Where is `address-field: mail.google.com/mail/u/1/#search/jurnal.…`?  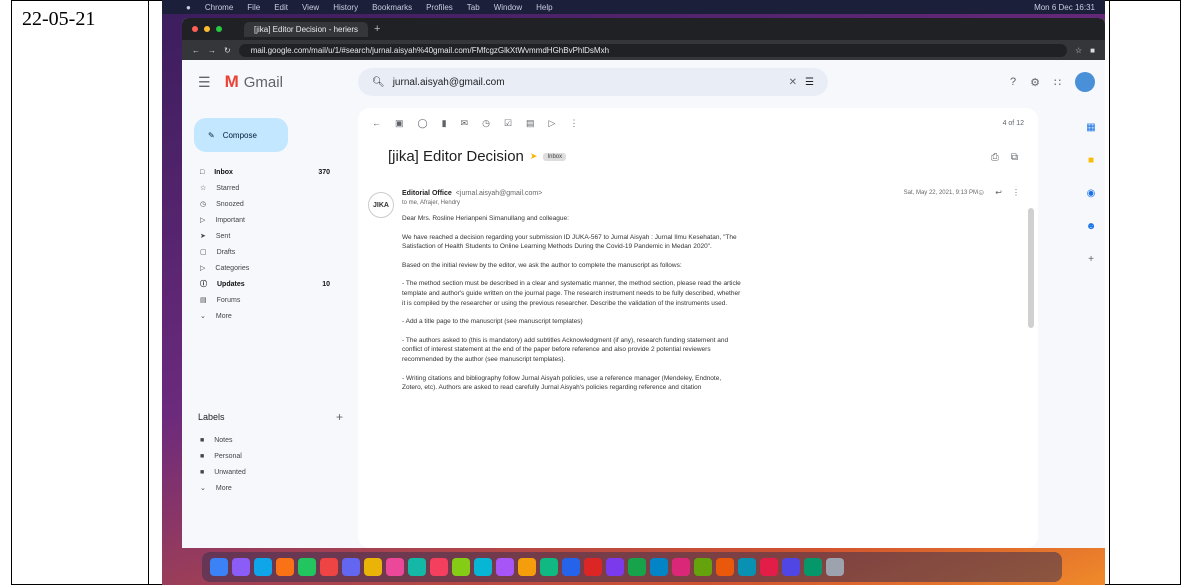 address-field: mail.google.com/mail/u/1/#search/jurnal.… is located at coordinates (652, 50).